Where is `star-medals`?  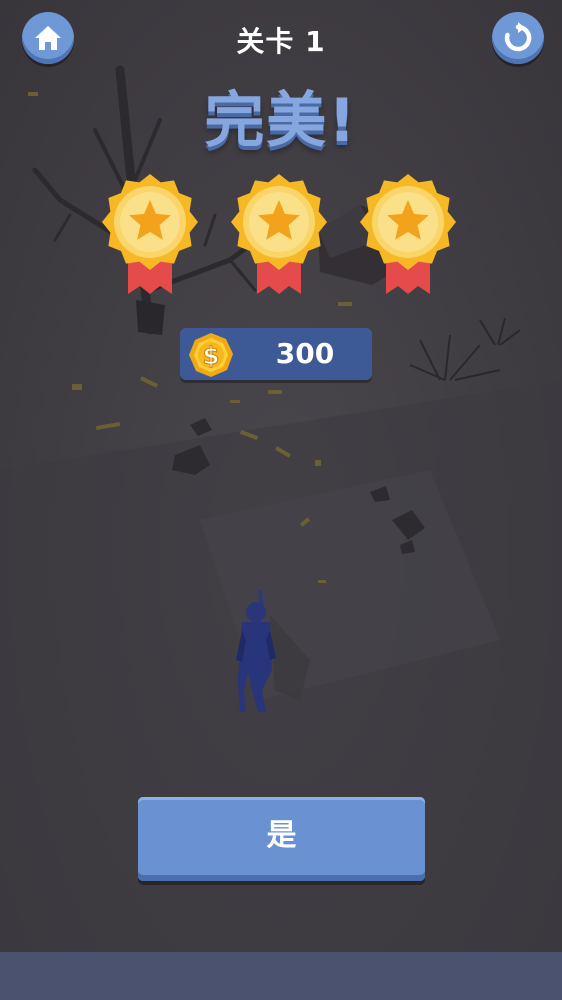 star-medals is located at coordinates (281, 239).